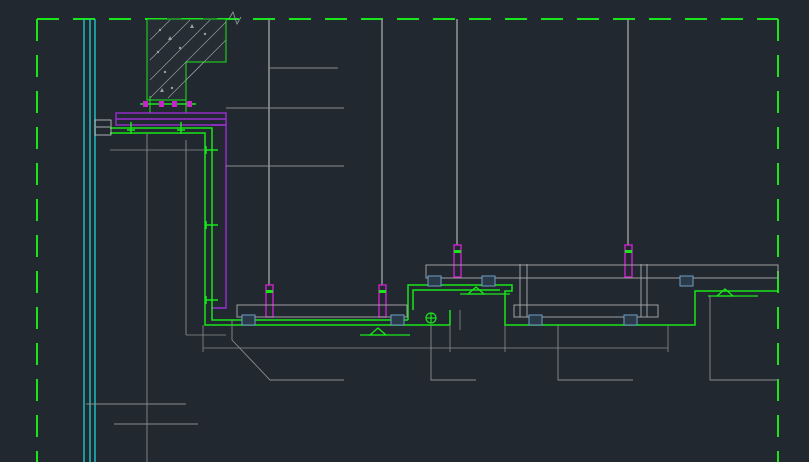 This screenshot has width=809, height=462. Describe the element at coordinates (194, 56) in the screenshot. I see `concrete-beam` at that location.